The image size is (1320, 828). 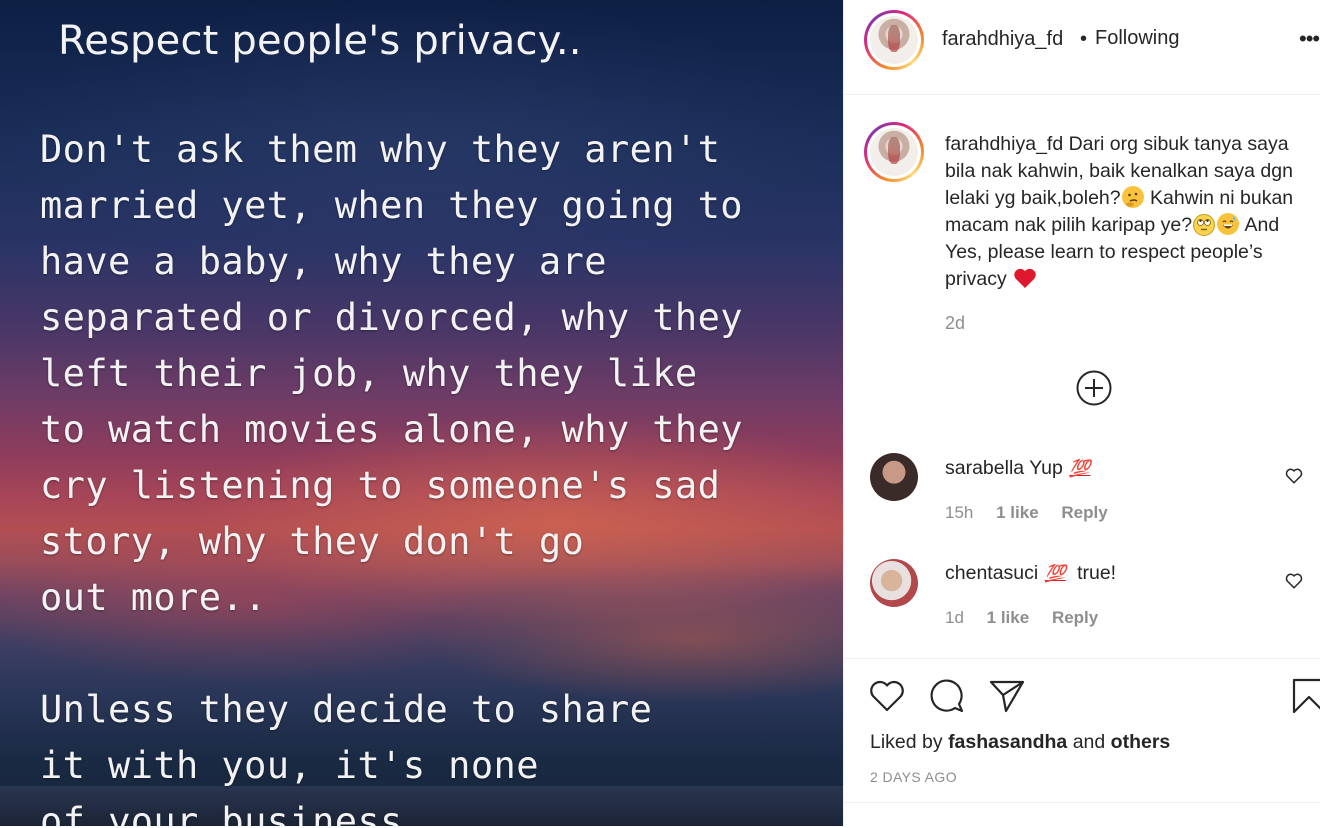 I want to click on following-button: Following, so click(x=1137, y=38).